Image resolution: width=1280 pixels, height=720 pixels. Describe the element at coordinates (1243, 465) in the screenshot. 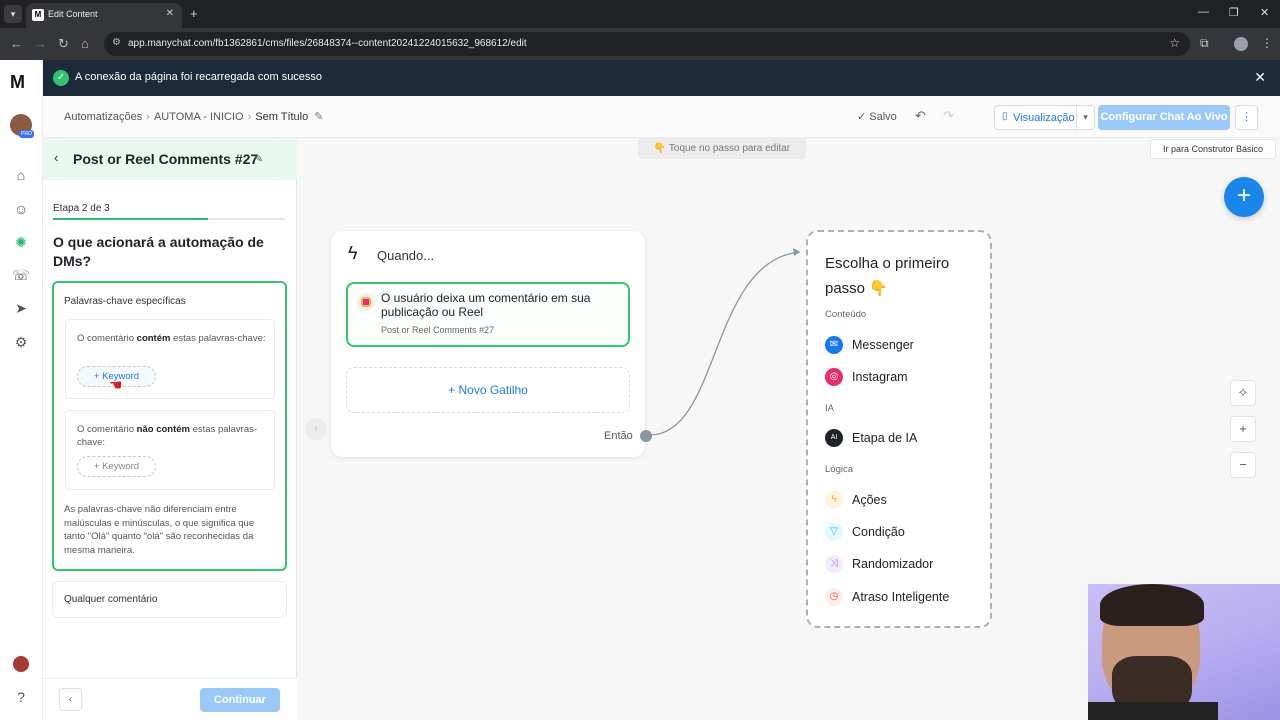

I see `zoom-out-icon: −` at that location.